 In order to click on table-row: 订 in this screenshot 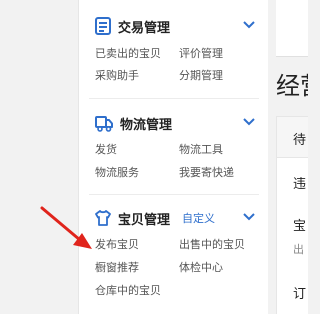, I will do `click(299, 292)`.